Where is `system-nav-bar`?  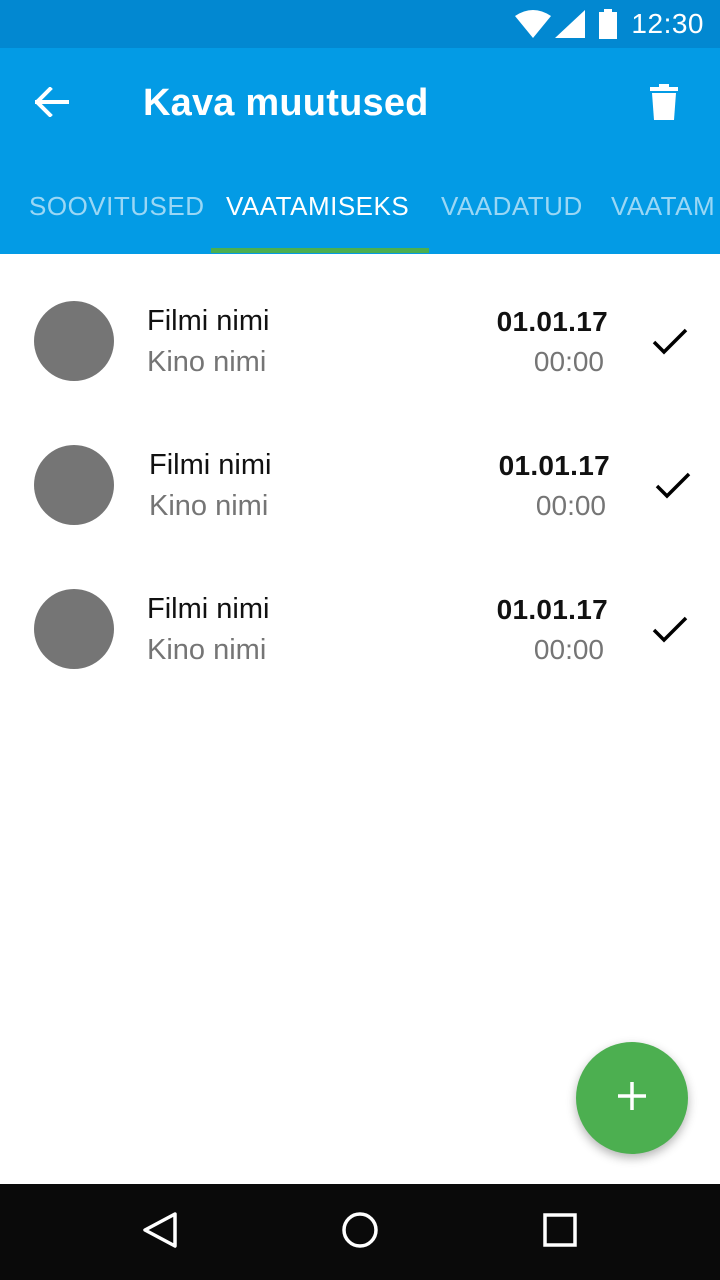
system-nav-bar is located at coordinates (360, 1232).